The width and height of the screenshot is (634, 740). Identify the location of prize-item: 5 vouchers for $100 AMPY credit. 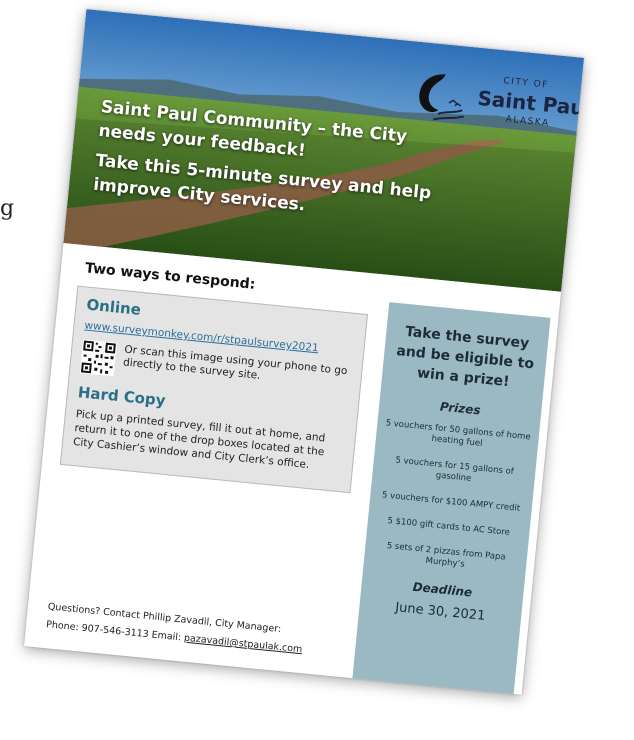
(451, 502).